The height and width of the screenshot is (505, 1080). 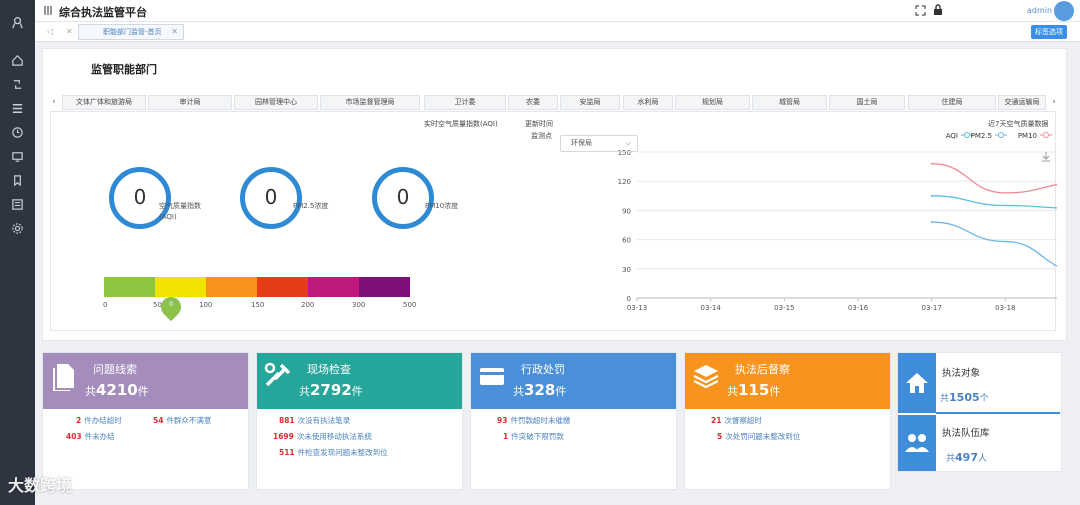 What do you see at coordinates (258, 305) in the screenshot?
I see `aqi-scale-tick: 150` at bounding box center [258, 305].